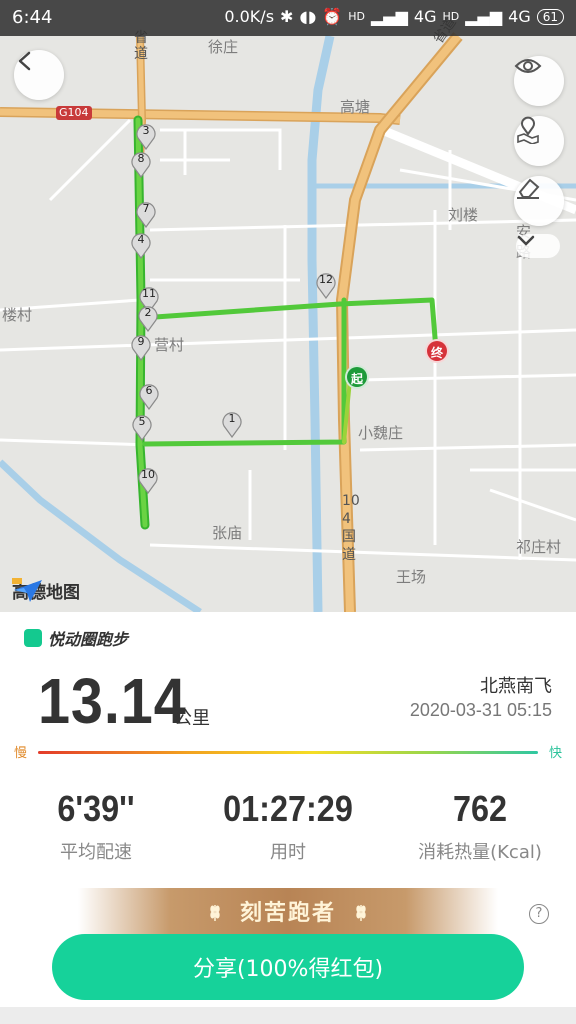  Describe the element at coordinates (141, 244) in the screenshot. I see `km-marker-4: 4` at that location.